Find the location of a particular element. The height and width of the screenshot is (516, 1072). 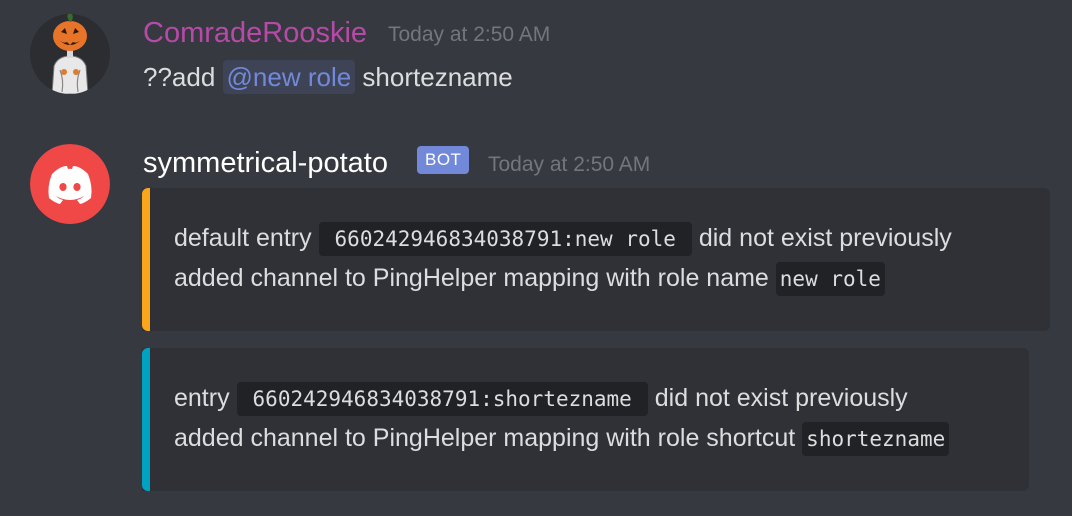

discord-logo-icon is located at coordinates (70, 184).